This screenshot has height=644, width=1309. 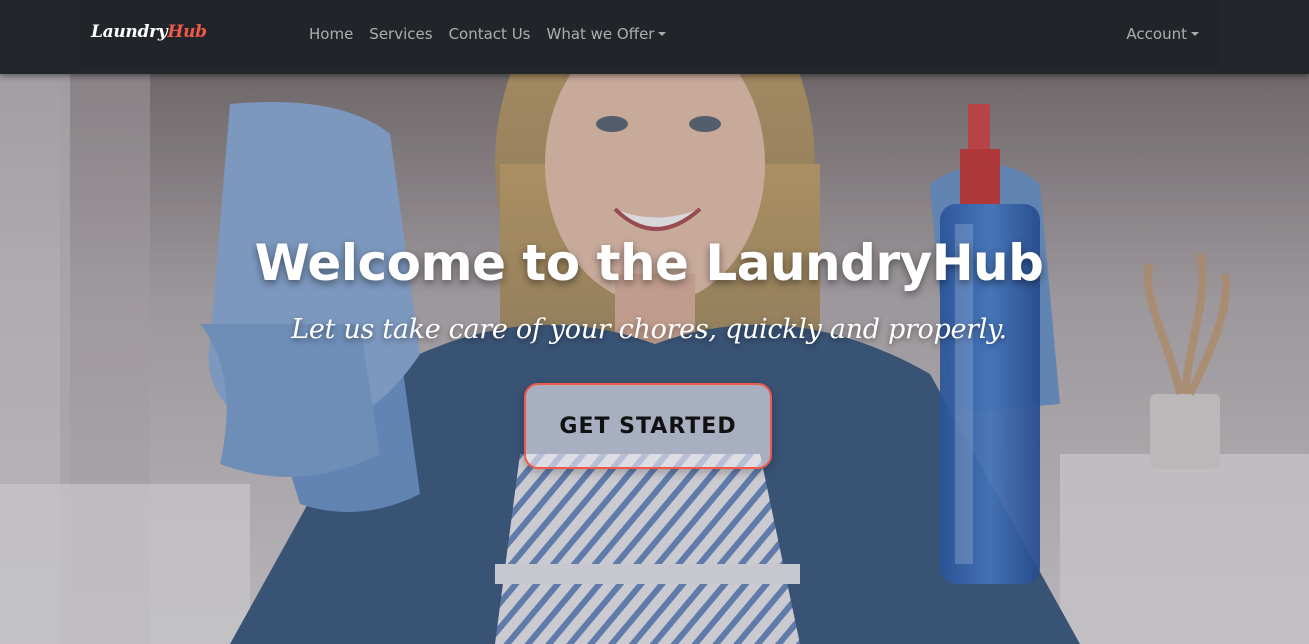 What do you see at coordinates (187, 32) in the screenshot?
I see `brand-name-part2: Hub` at bounding box center [187, 32].